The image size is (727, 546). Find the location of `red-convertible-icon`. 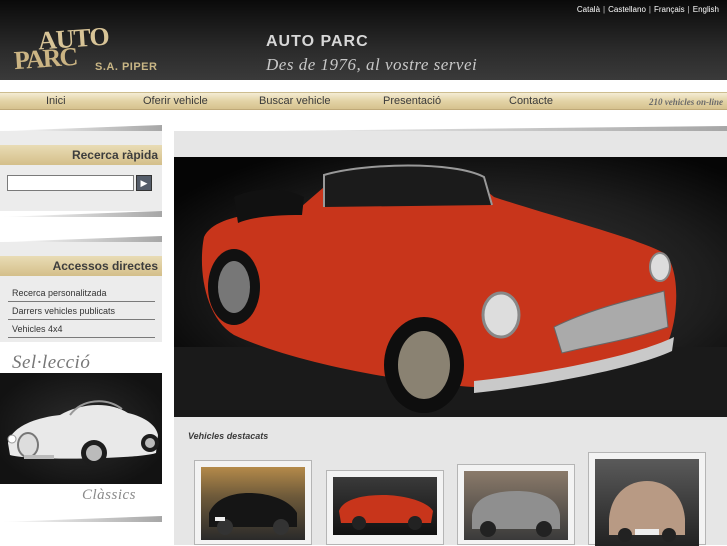

red-convertible-icon is located at coordinates (386, 512).